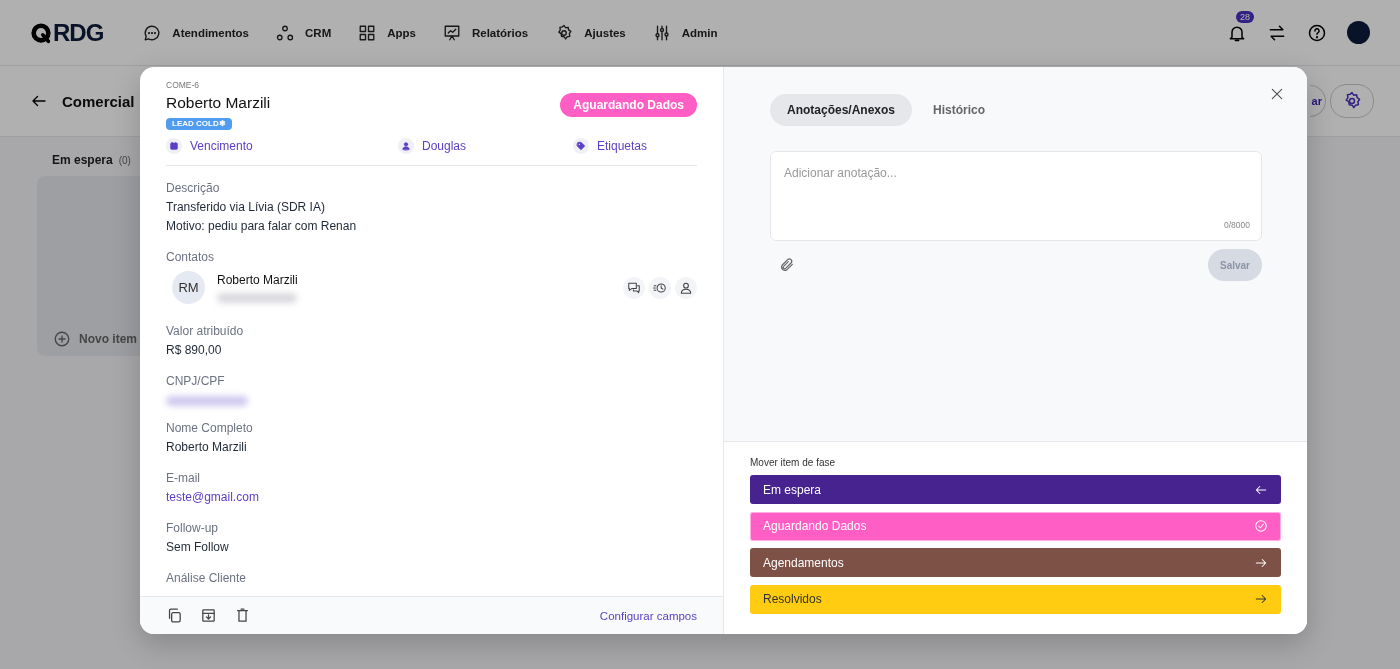 The image size is (1400, 669). What do you see at coordinates (661, 32) in the screenshot?
I see `sliders-icon` at bounding box center [661, 32].